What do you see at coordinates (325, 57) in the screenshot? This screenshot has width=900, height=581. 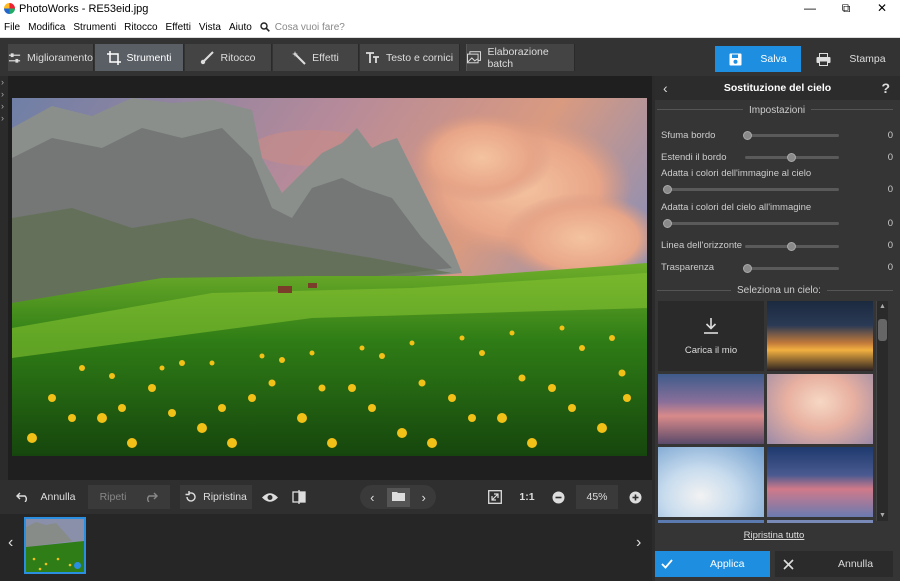 I see `tab-label: Effetti` at bounding box center [325, 57].